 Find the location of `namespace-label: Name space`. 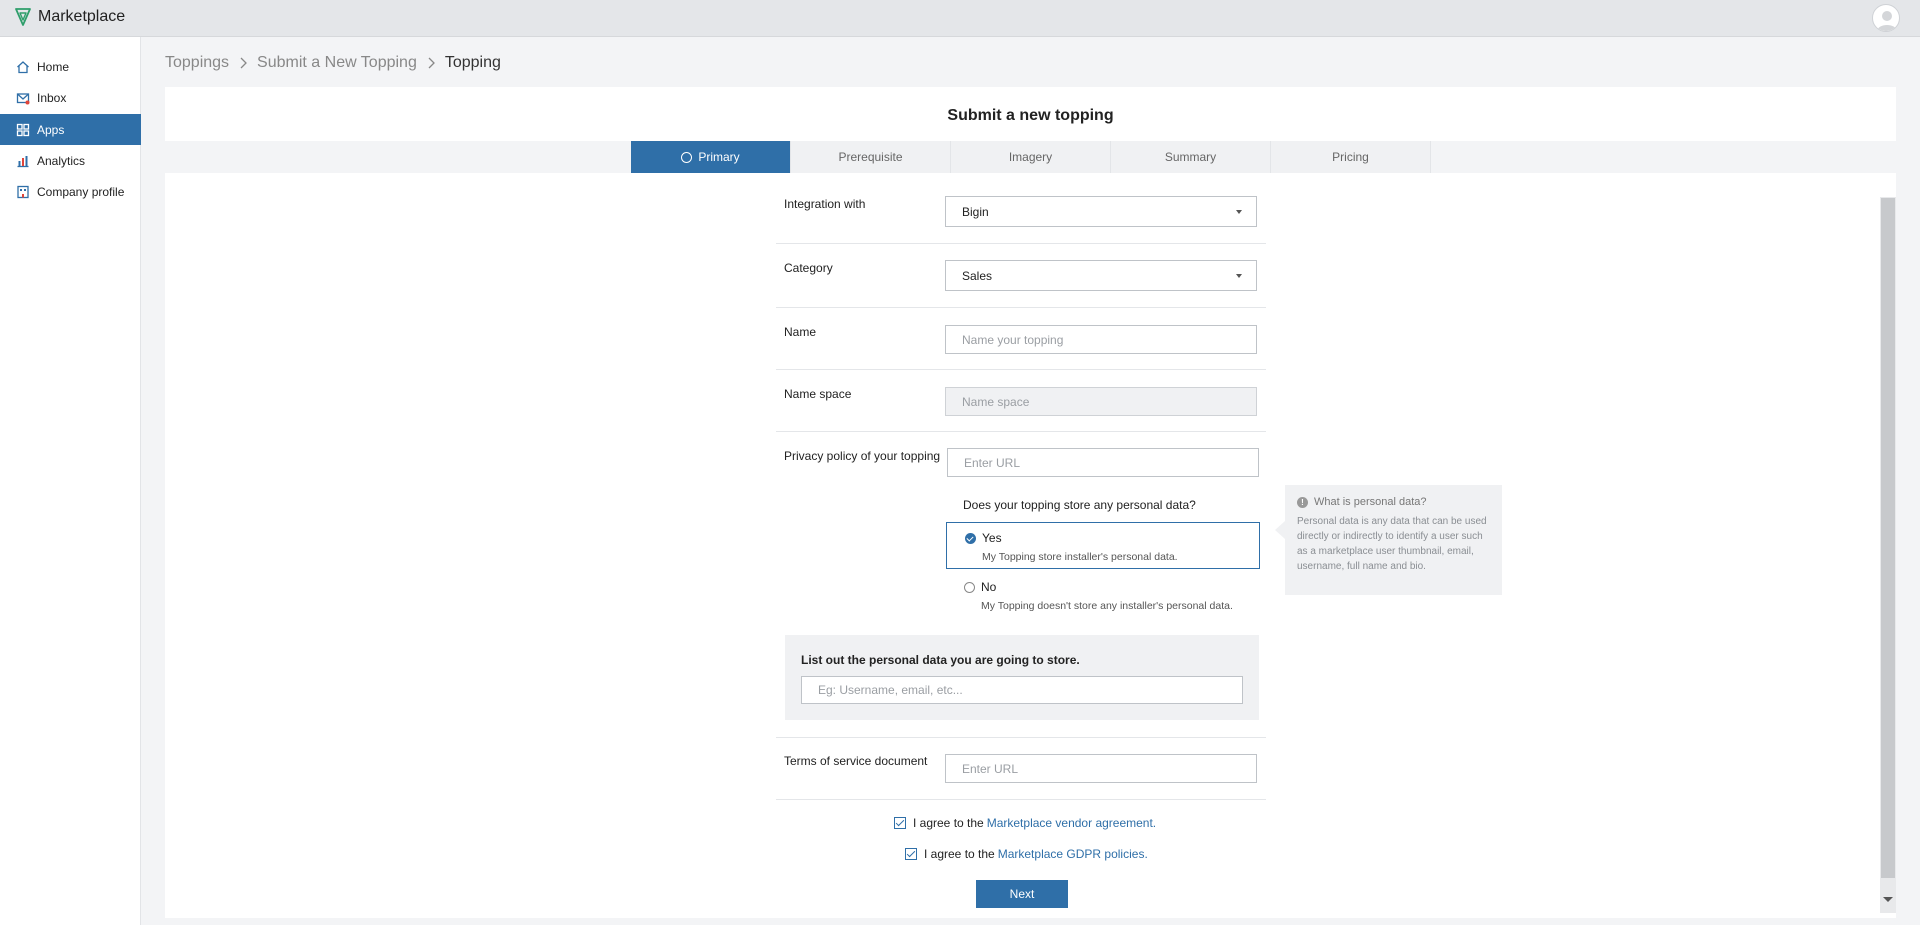

namespace-label: Name space is located at coordinates (818, 394).